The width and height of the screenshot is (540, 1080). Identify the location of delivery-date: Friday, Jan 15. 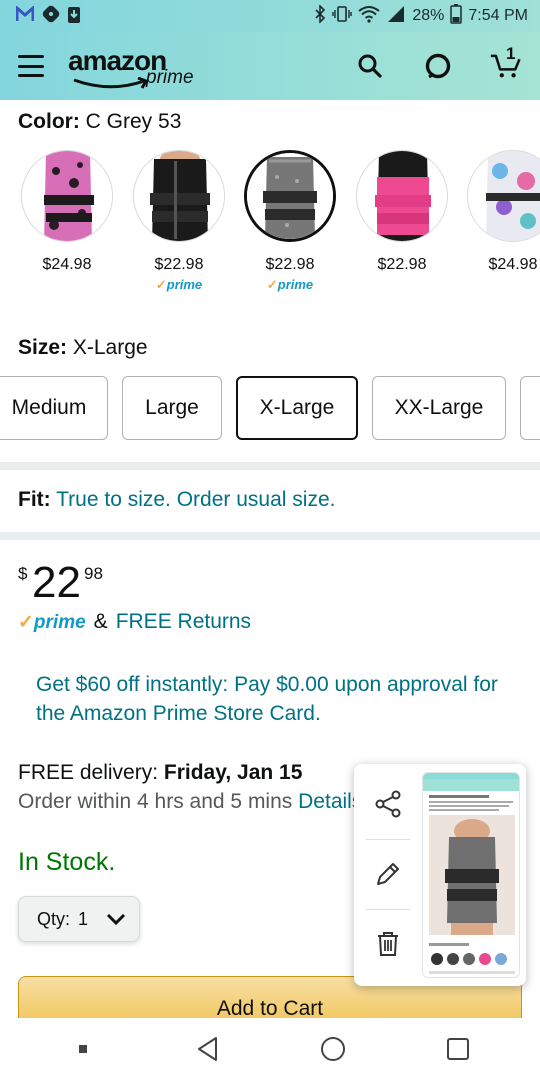
(233, 772).